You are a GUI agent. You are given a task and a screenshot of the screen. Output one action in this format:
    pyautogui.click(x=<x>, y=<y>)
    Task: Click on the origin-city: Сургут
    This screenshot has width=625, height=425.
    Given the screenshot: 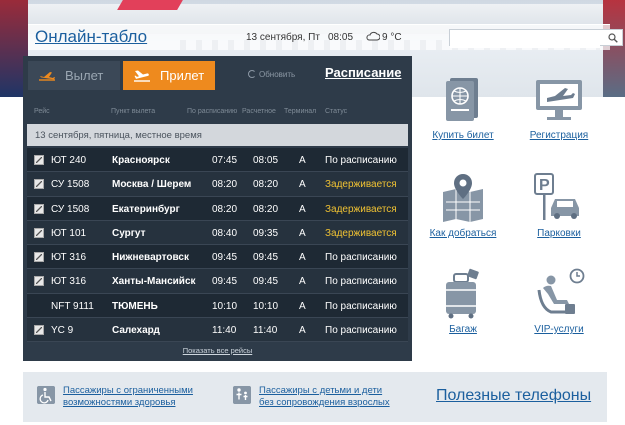 What is the action you would take?
    pyautogui.click(x=129, y=233)
    